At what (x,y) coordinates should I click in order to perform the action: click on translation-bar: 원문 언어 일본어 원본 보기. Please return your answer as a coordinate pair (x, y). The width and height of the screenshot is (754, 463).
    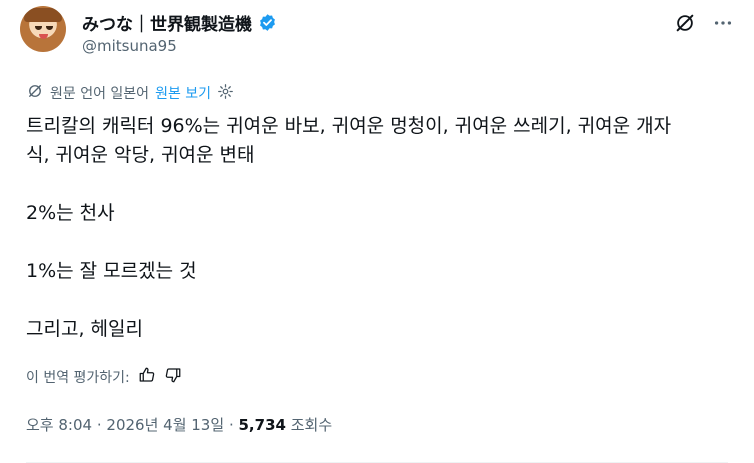
    Looking at the image, I should click on (130, 93).